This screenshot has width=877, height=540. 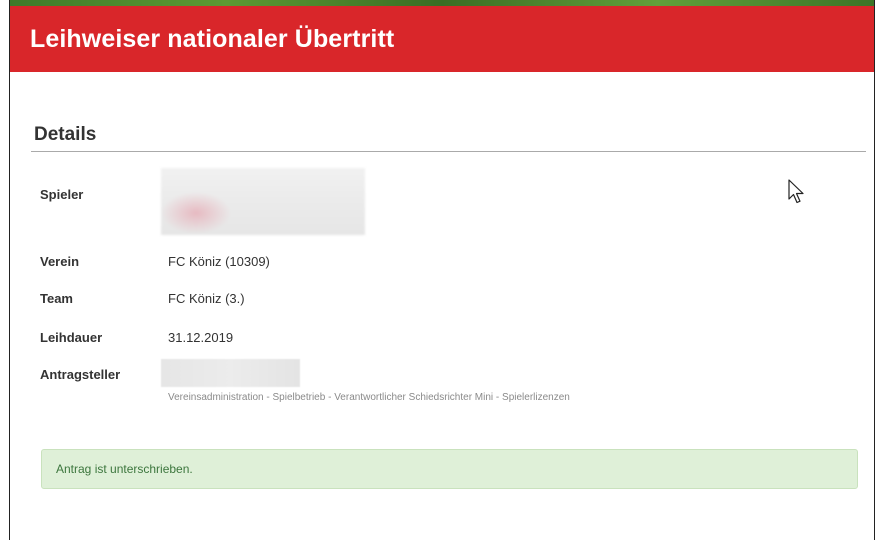 I want to click on page-header: Leihweiser nationaler Übertritt, so click(x=442, y=39).